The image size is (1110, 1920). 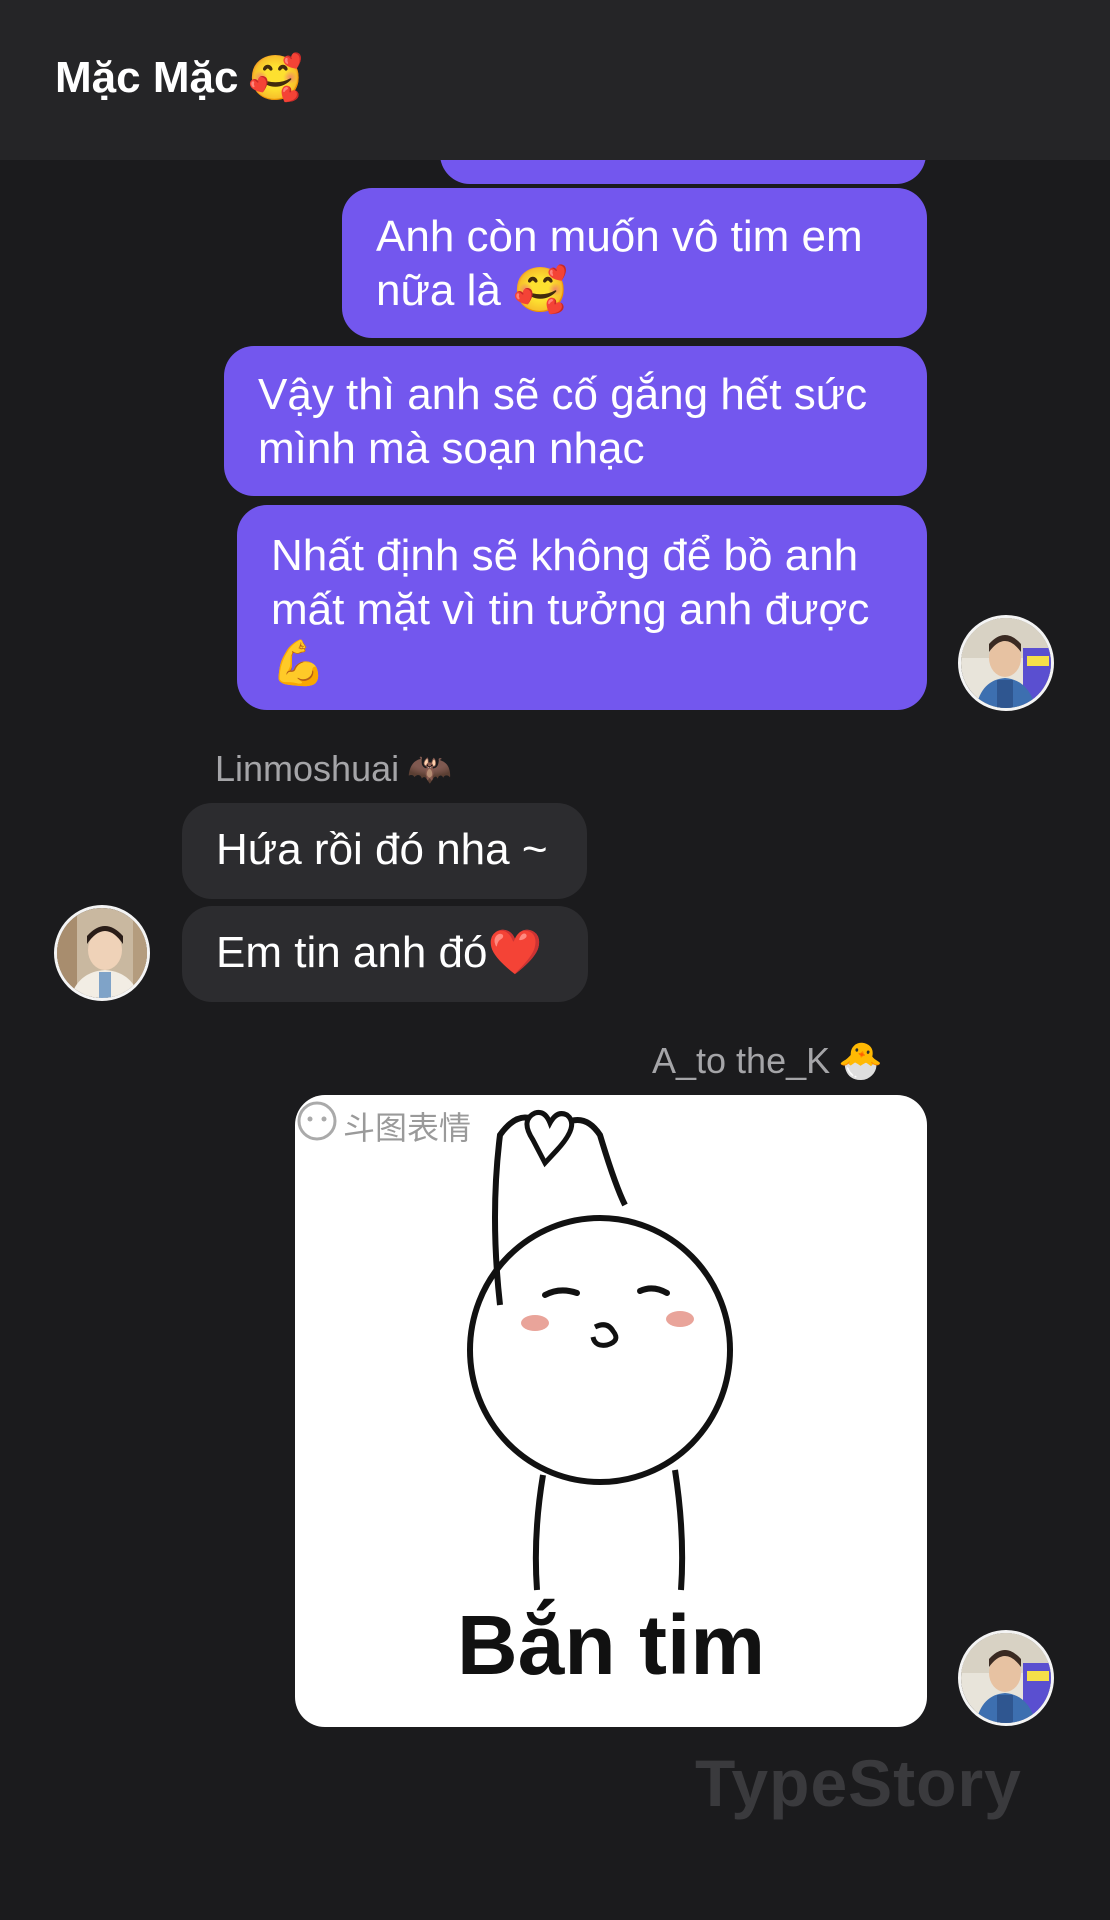 I want to click on sender-name: A_to the_K 🐣, so click(x=767, y=1061).